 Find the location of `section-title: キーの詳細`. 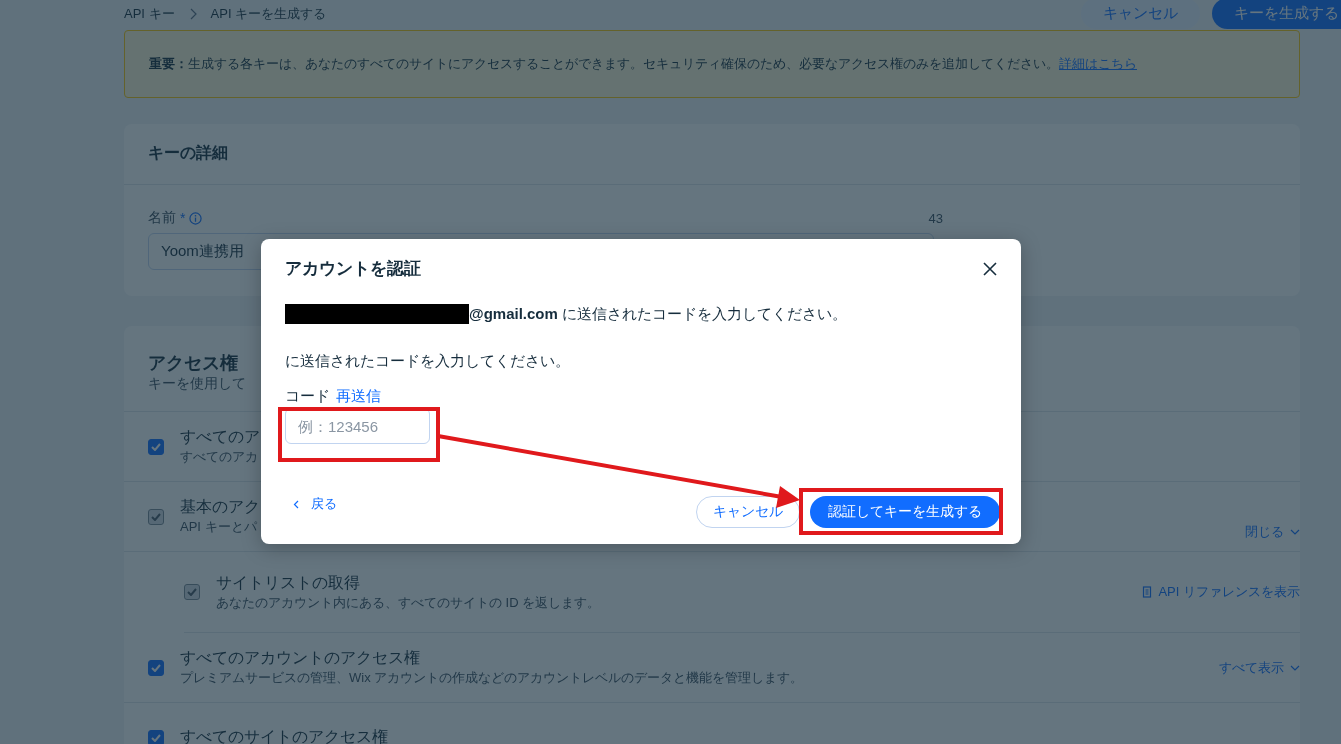

section-title: キーの詳細 is located at coordinates (188, 152).